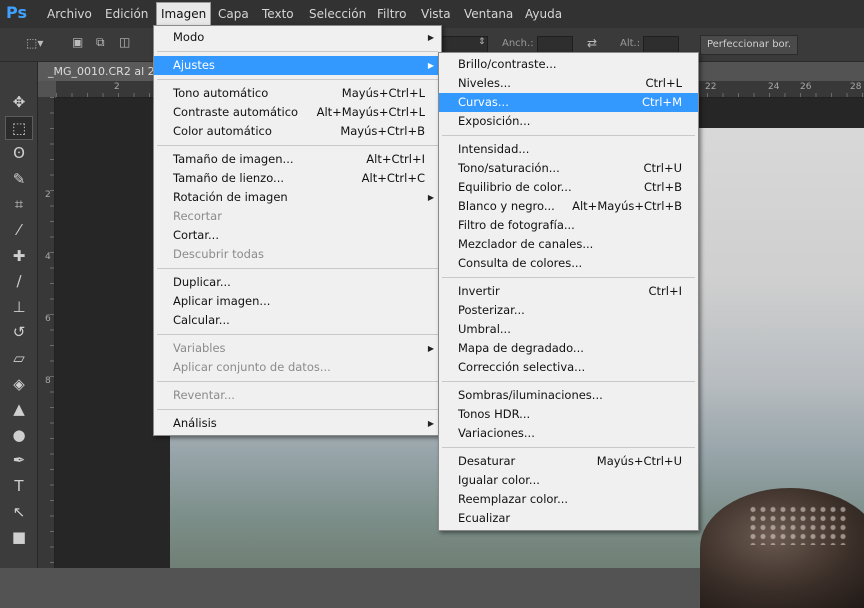 Image resolution: width=864 pixels, height=608 pixels. What do you see at coordinates (568, 83) in the screenshot?
I see `ajustes-item-niveles: Niveles... Ctrl+L` at bounding box center [568, 83].